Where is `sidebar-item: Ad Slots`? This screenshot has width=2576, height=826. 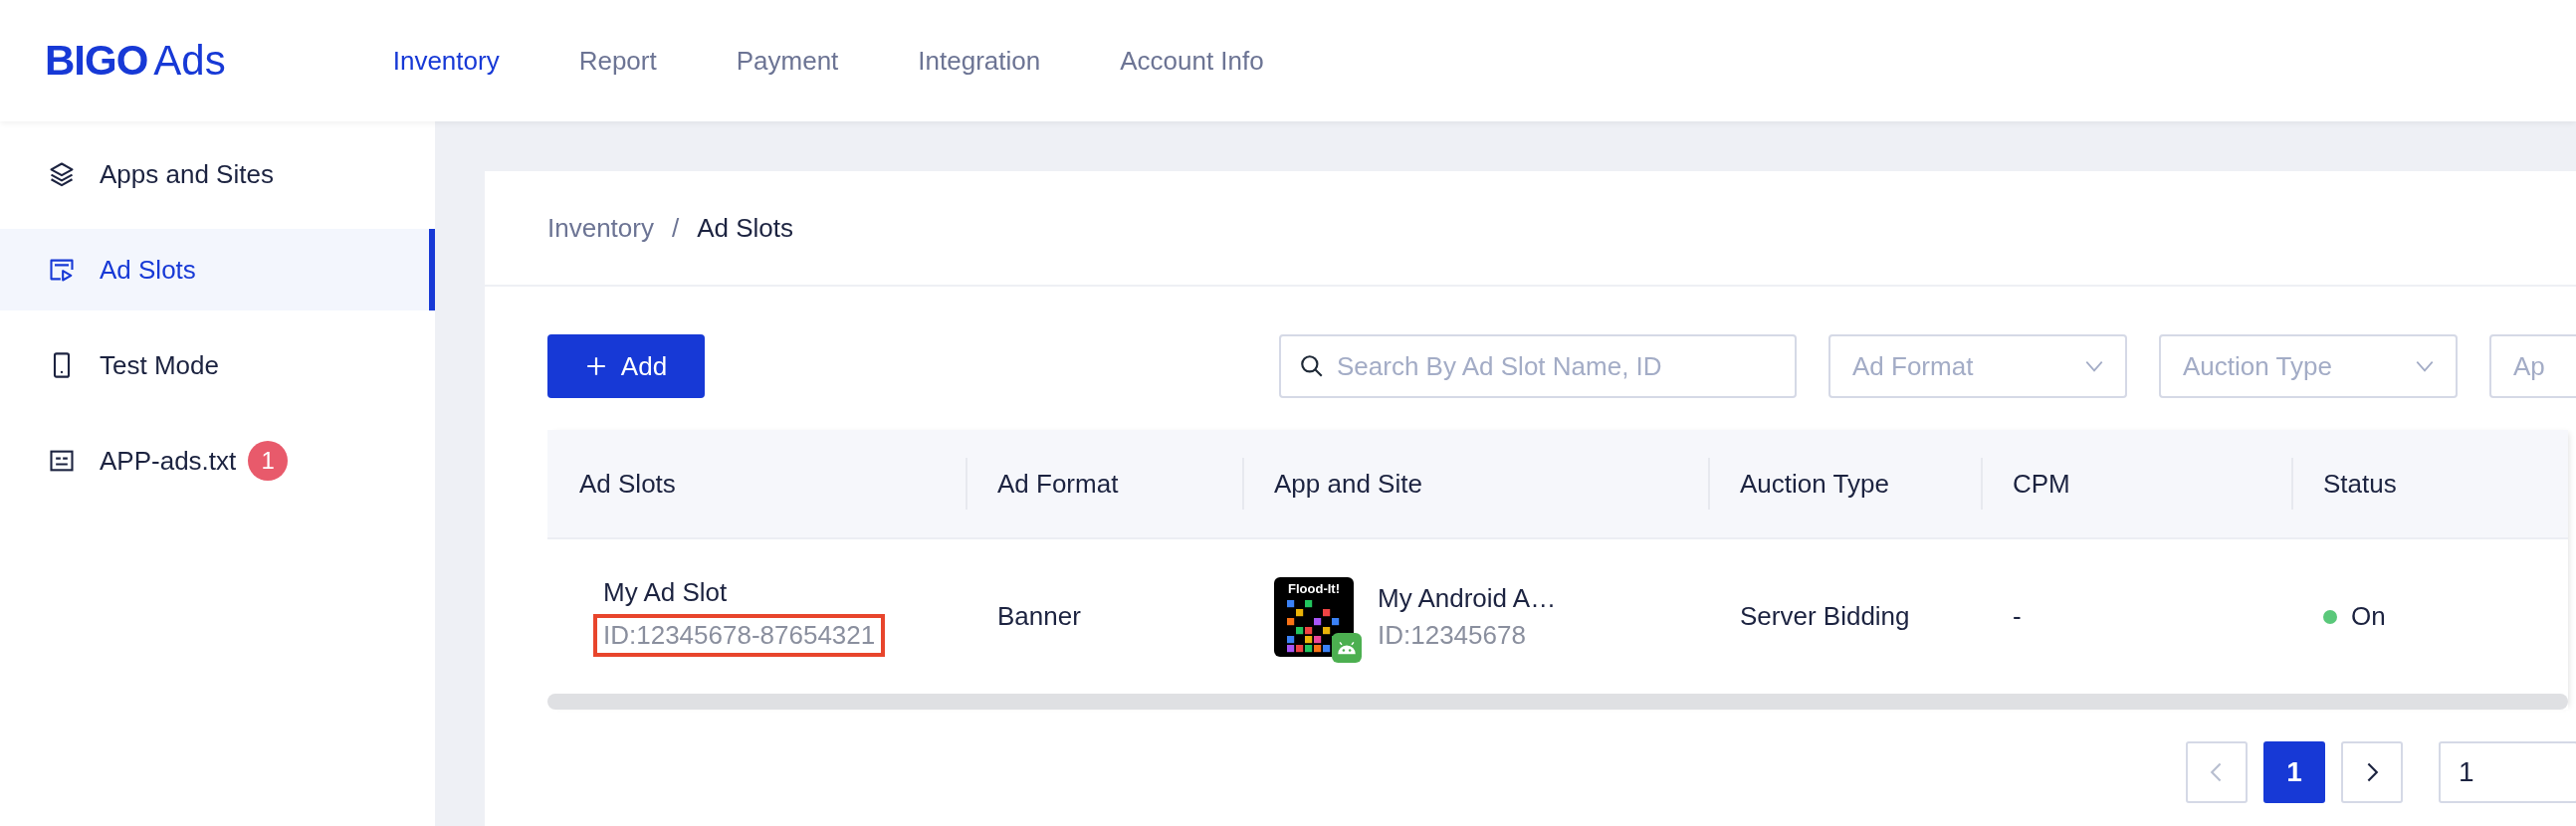
sidebar-item: Ad Slots is located at coordinates (217, 269).